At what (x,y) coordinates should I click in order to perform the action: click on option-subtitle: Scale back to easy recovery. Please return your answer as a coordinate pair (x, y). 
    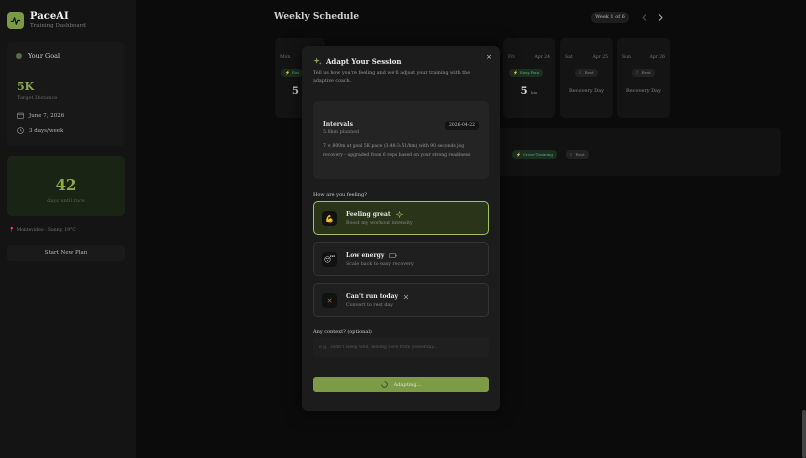
    Looking at the image, I should click on (380, 264).